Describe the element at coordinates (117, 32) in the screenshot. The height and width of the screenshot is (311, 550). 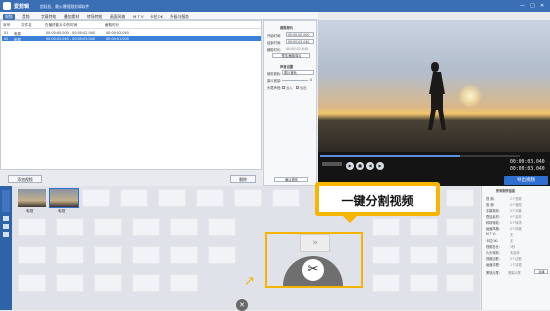
I see `row-duration: 00:00:02.040` at that location.